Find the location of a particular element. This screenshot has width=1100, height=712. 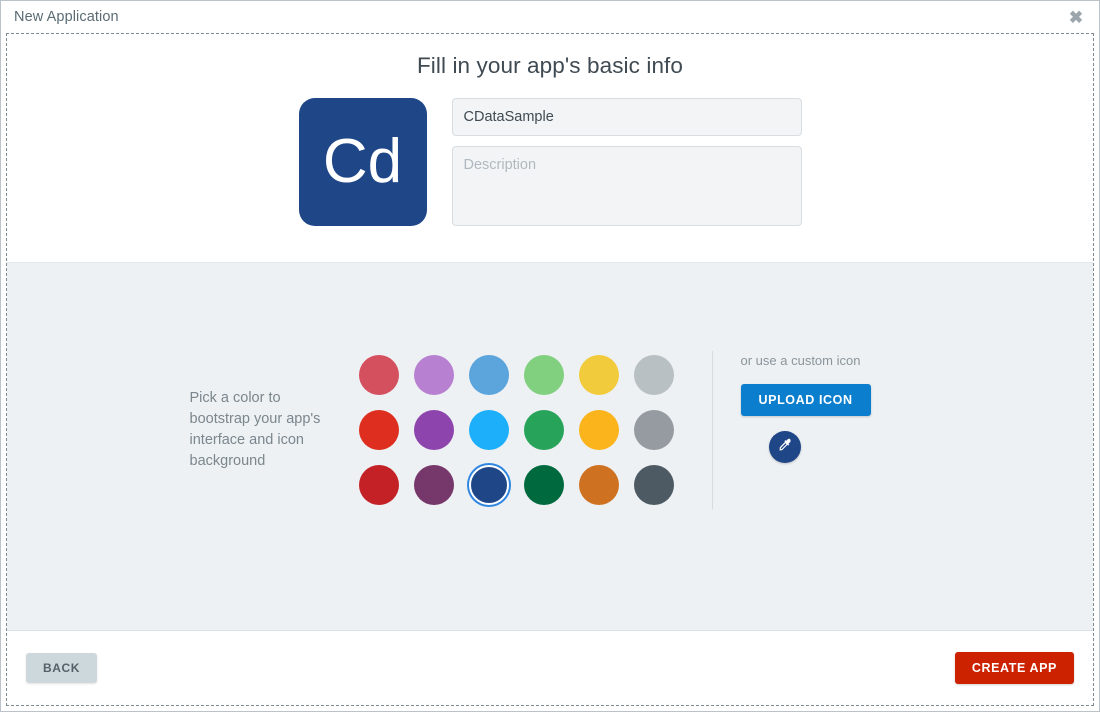

dialog-footer: BACK CREATE APP is located at coordinates (550, 668).